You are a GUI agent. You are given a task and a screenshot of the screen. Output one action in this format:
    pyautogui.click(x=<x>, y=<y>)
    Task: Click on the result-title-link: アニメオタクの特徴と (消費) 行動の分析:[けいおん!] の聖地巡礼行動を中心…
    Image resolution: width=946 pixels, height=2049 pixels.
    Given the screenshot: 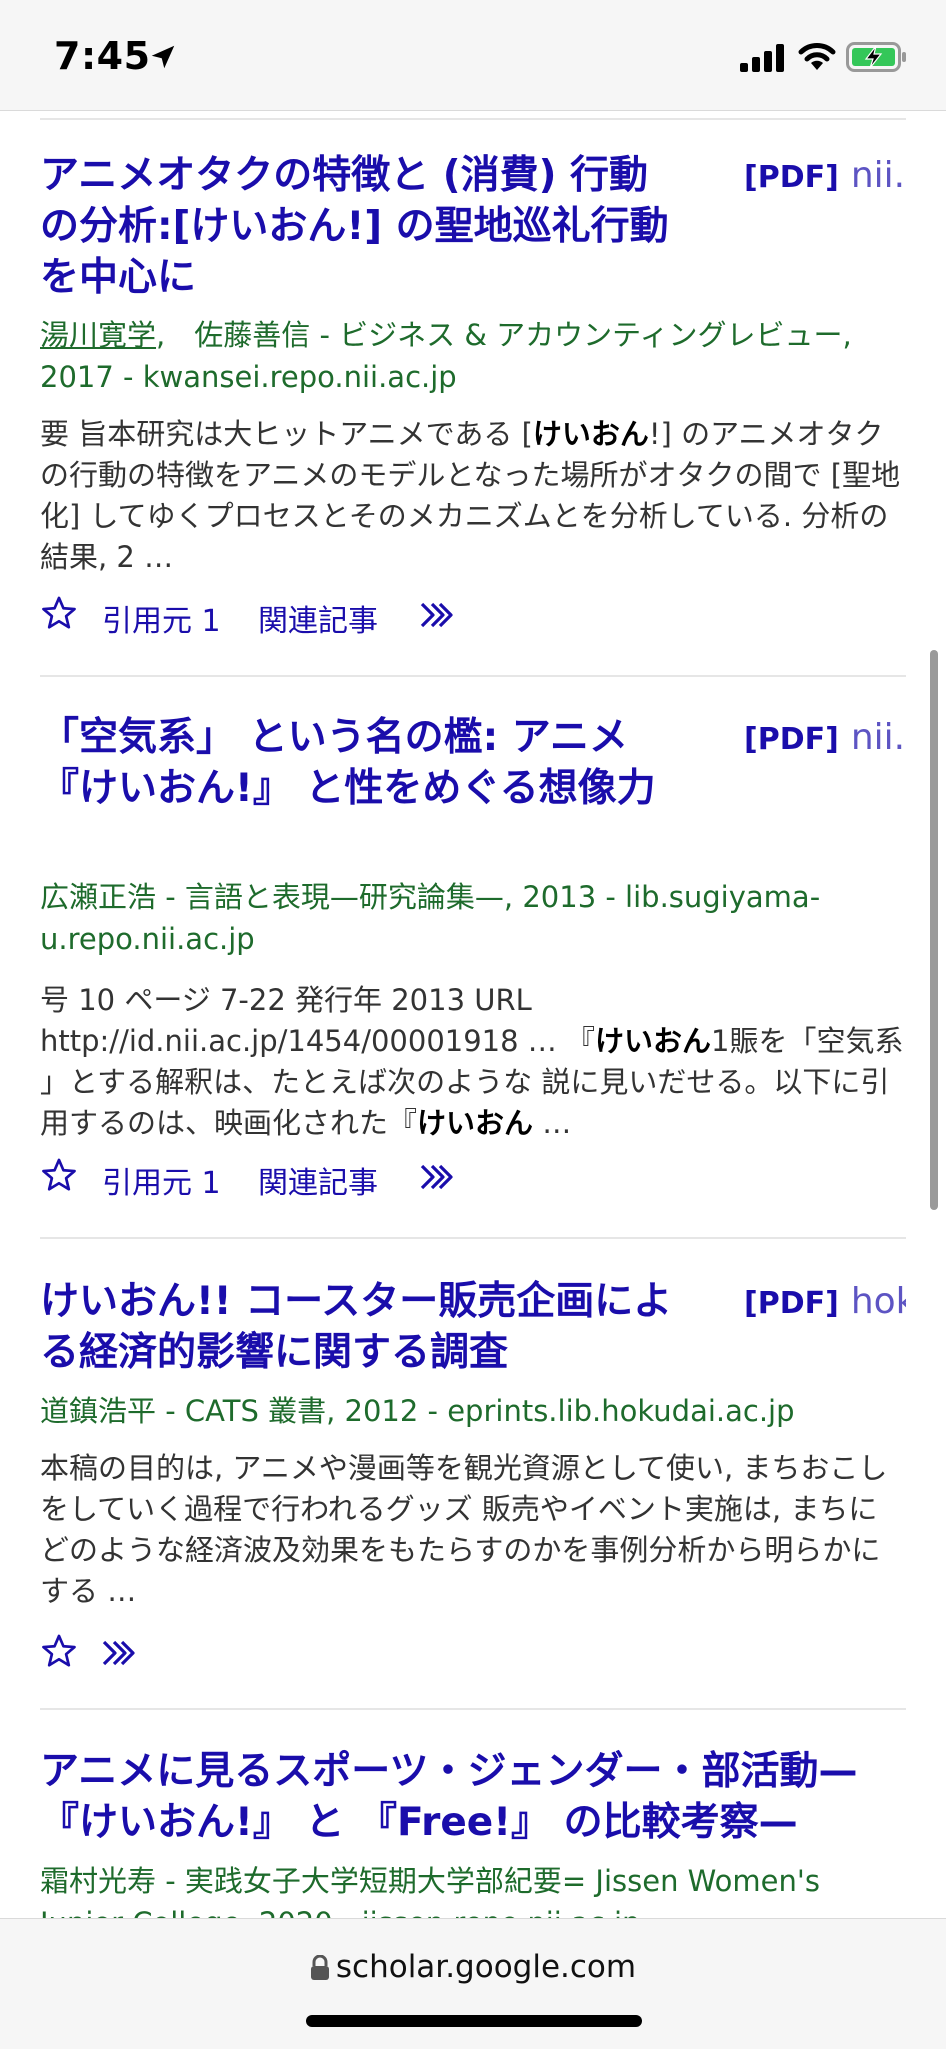 What is the action you would take?
    pyautogui.click(x=360, y=226)
    